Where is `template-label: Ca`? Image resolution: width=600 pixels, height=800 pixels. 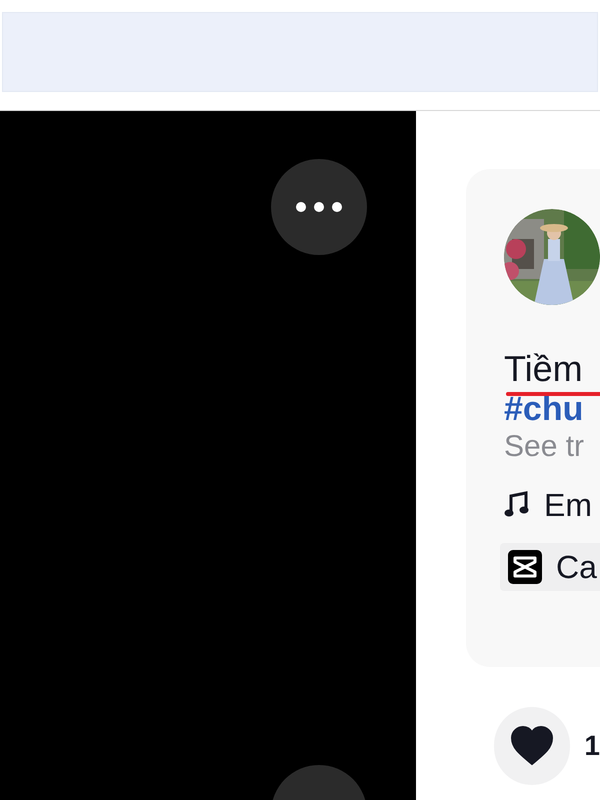 template-label: Ca is located at coordinates (576, 567).